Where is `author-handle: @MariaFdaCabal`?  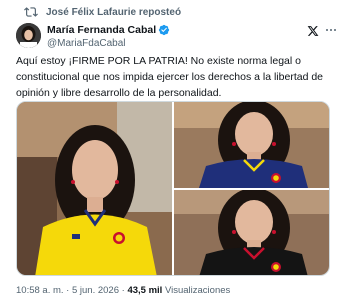 author-handle: @MariaFdaCabal is located at coordinates (108, 43).